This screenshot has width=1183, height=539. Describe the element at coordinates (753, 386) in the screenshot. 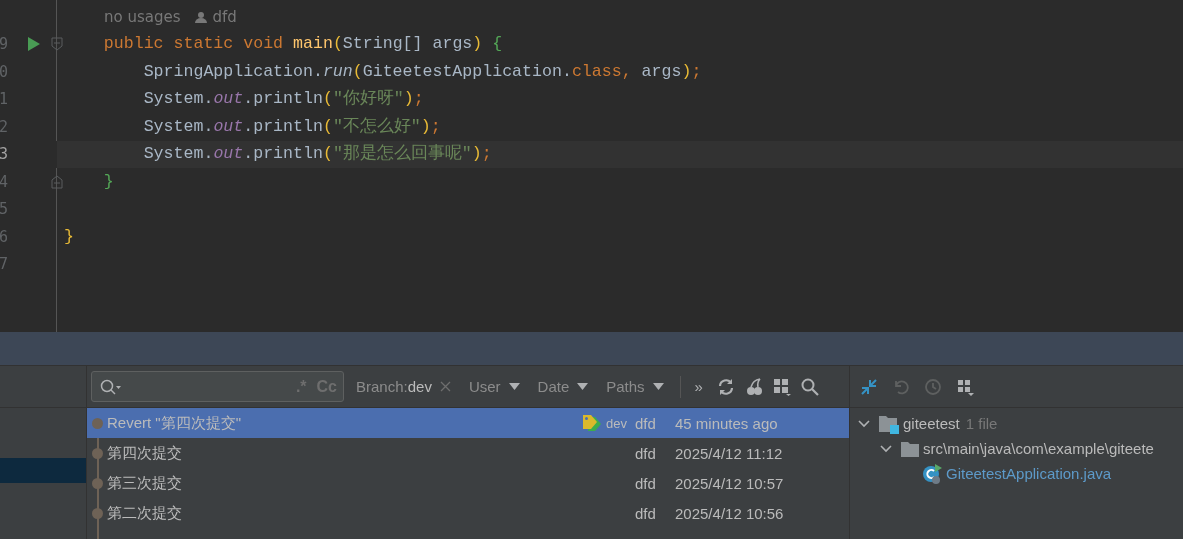

I see `cherries-icon` at that location.